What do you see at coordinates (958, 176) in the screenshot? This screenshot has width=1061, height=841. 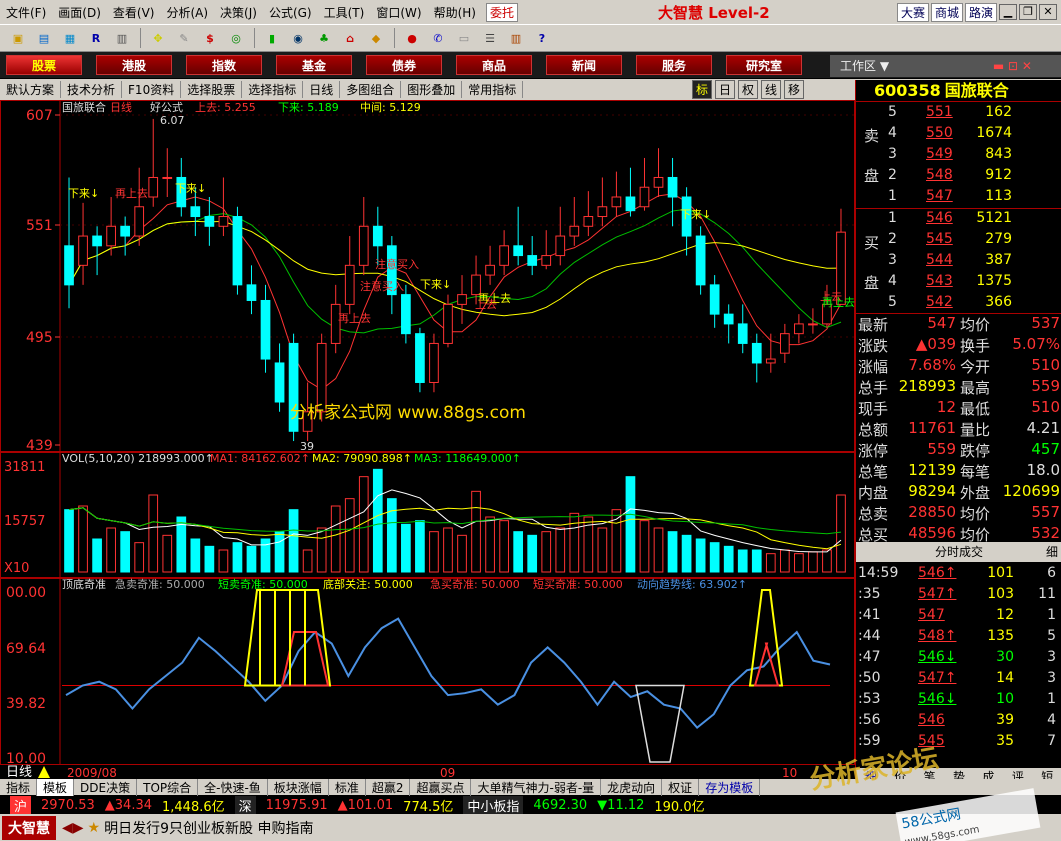 I see `orderbook-row: 2 548 912` at bounding box center [958, 176].